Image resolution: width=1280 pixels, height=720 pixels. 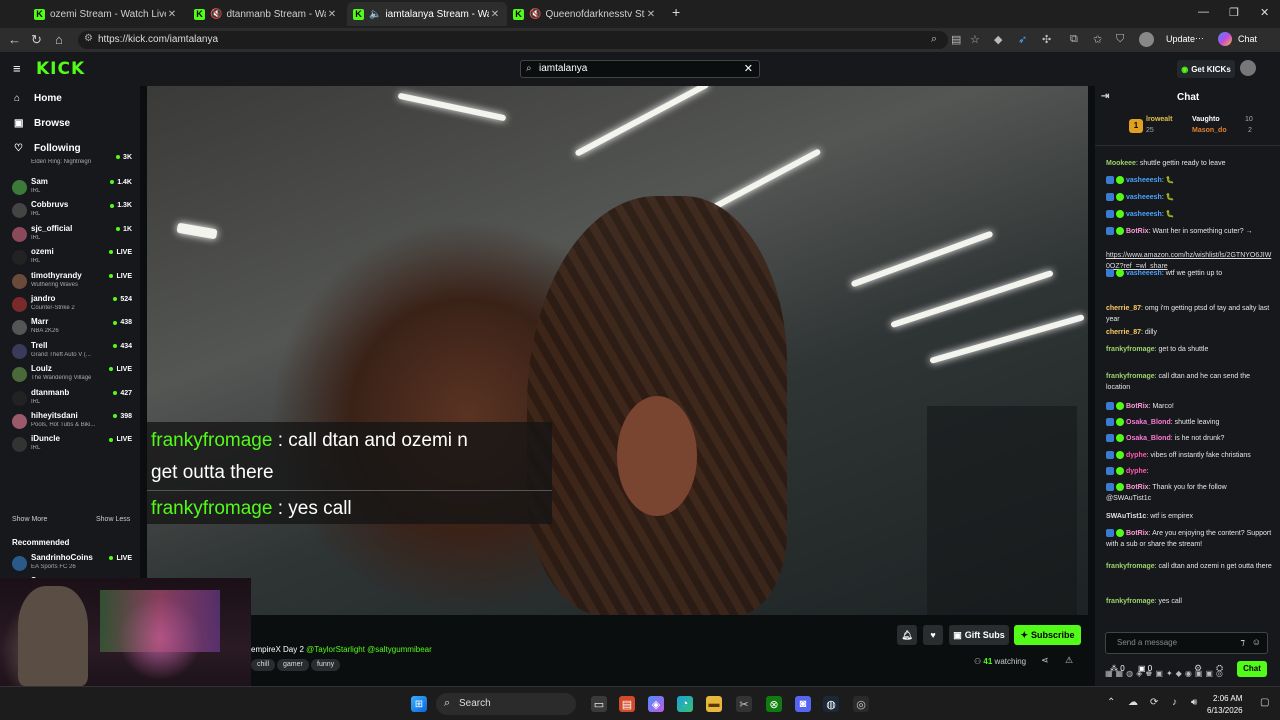 I want to click on copilot-app-icon: ◈, so click(x=656, y=704).